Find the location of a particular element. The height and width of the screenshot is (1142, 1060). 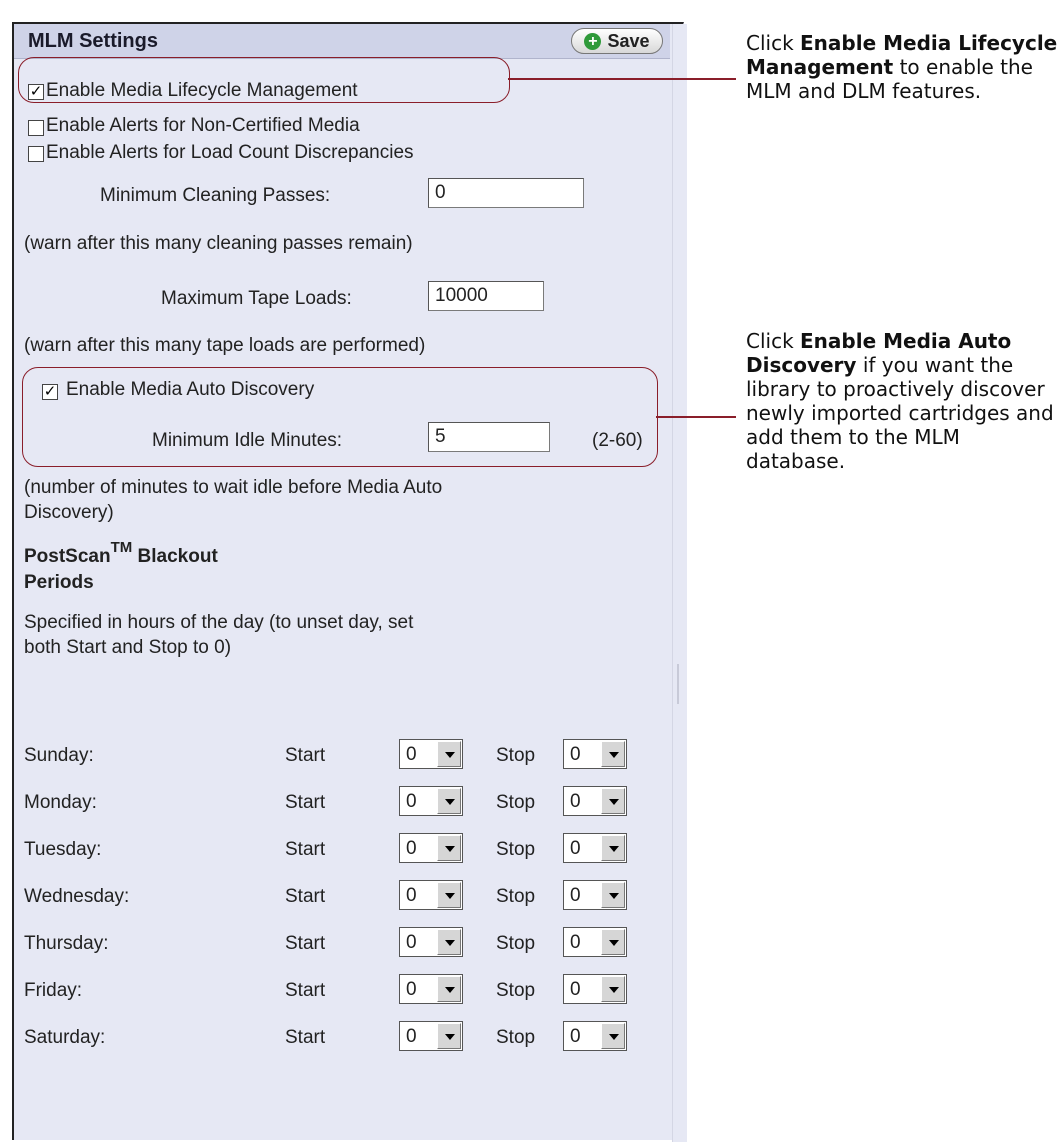

day-label: Sunday: is located at coordinates (59, 755).